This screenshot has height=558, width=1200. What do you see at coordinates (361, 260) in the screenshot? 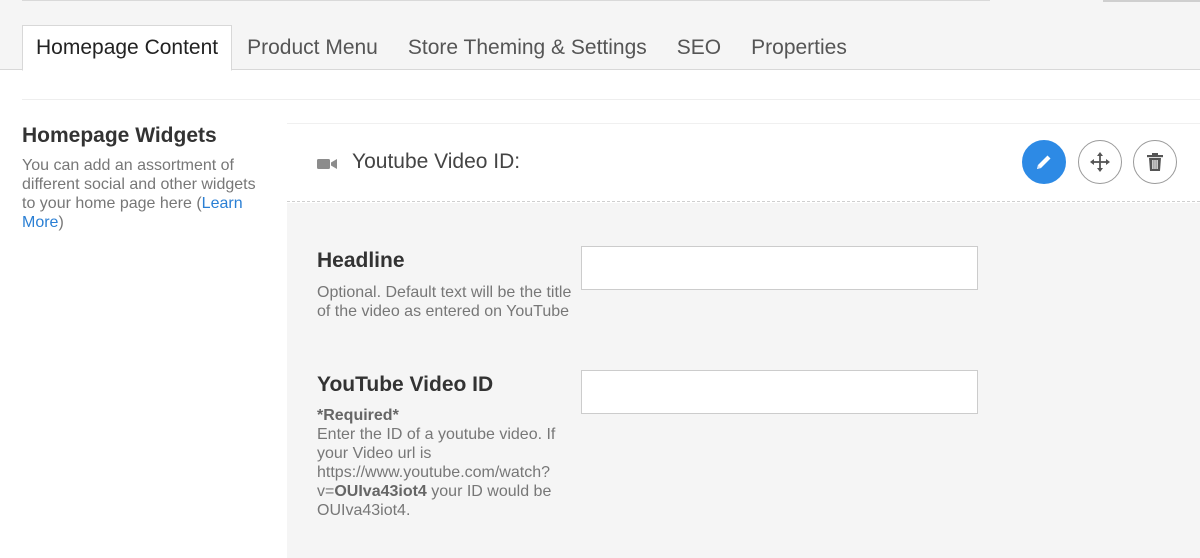
I see `headline-label: Headline` at bounding box center [361, 260].